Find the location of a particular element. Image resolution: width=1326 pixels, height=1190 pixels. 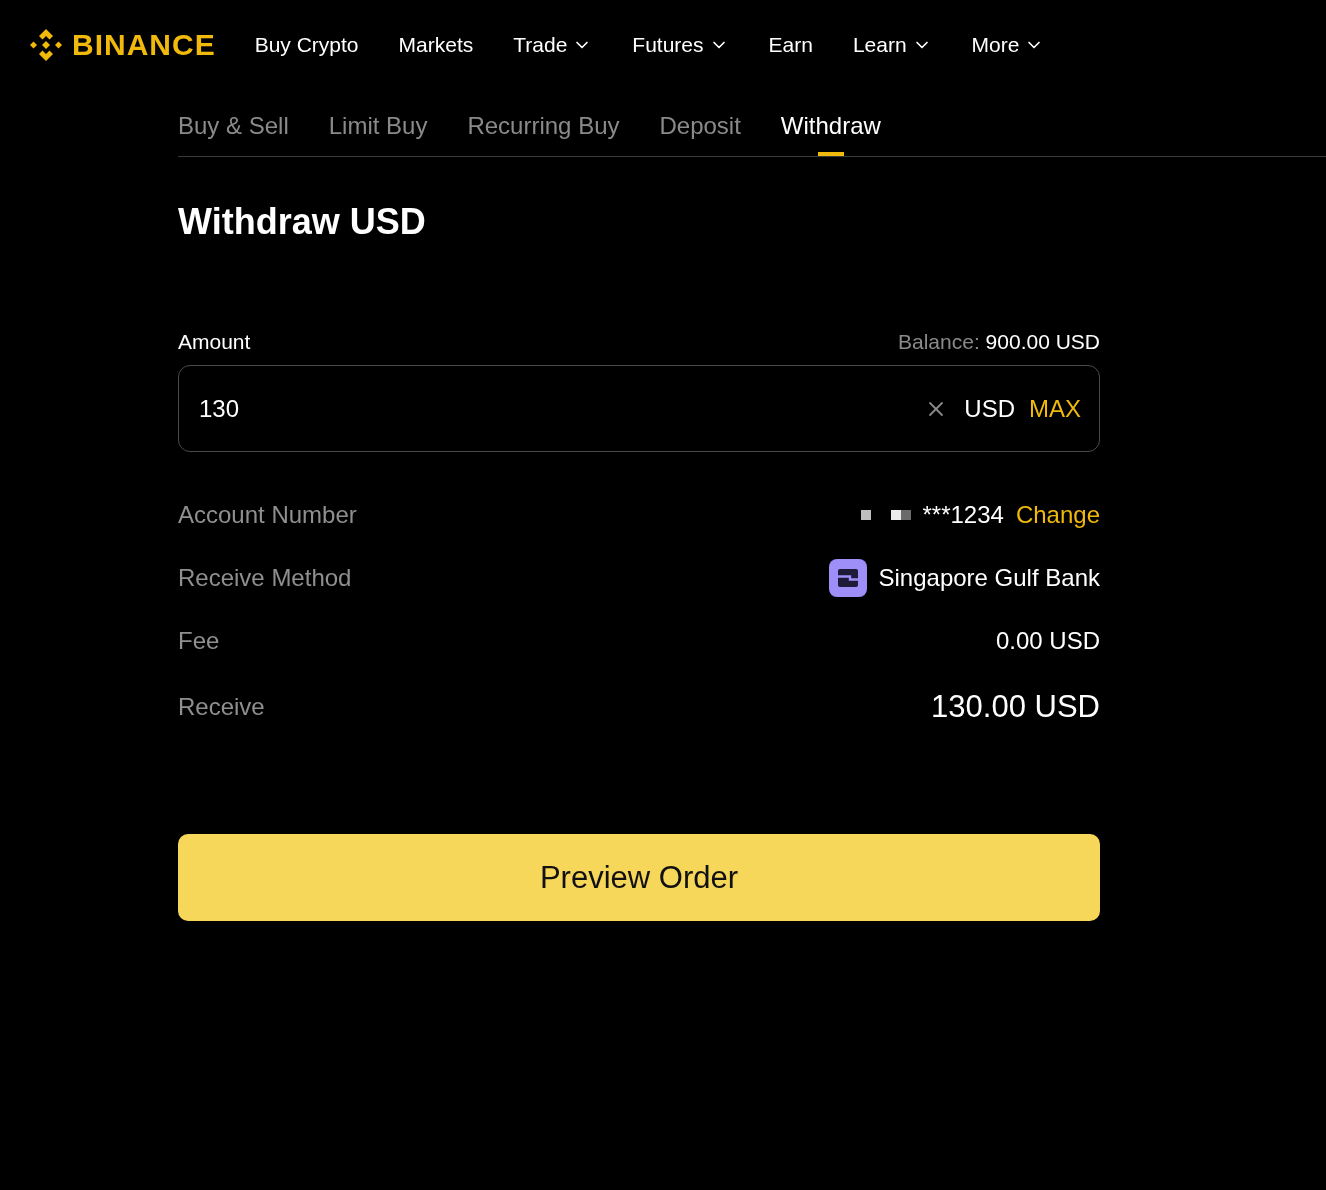

tab: Withdraw is located at coordinates (830, 123).